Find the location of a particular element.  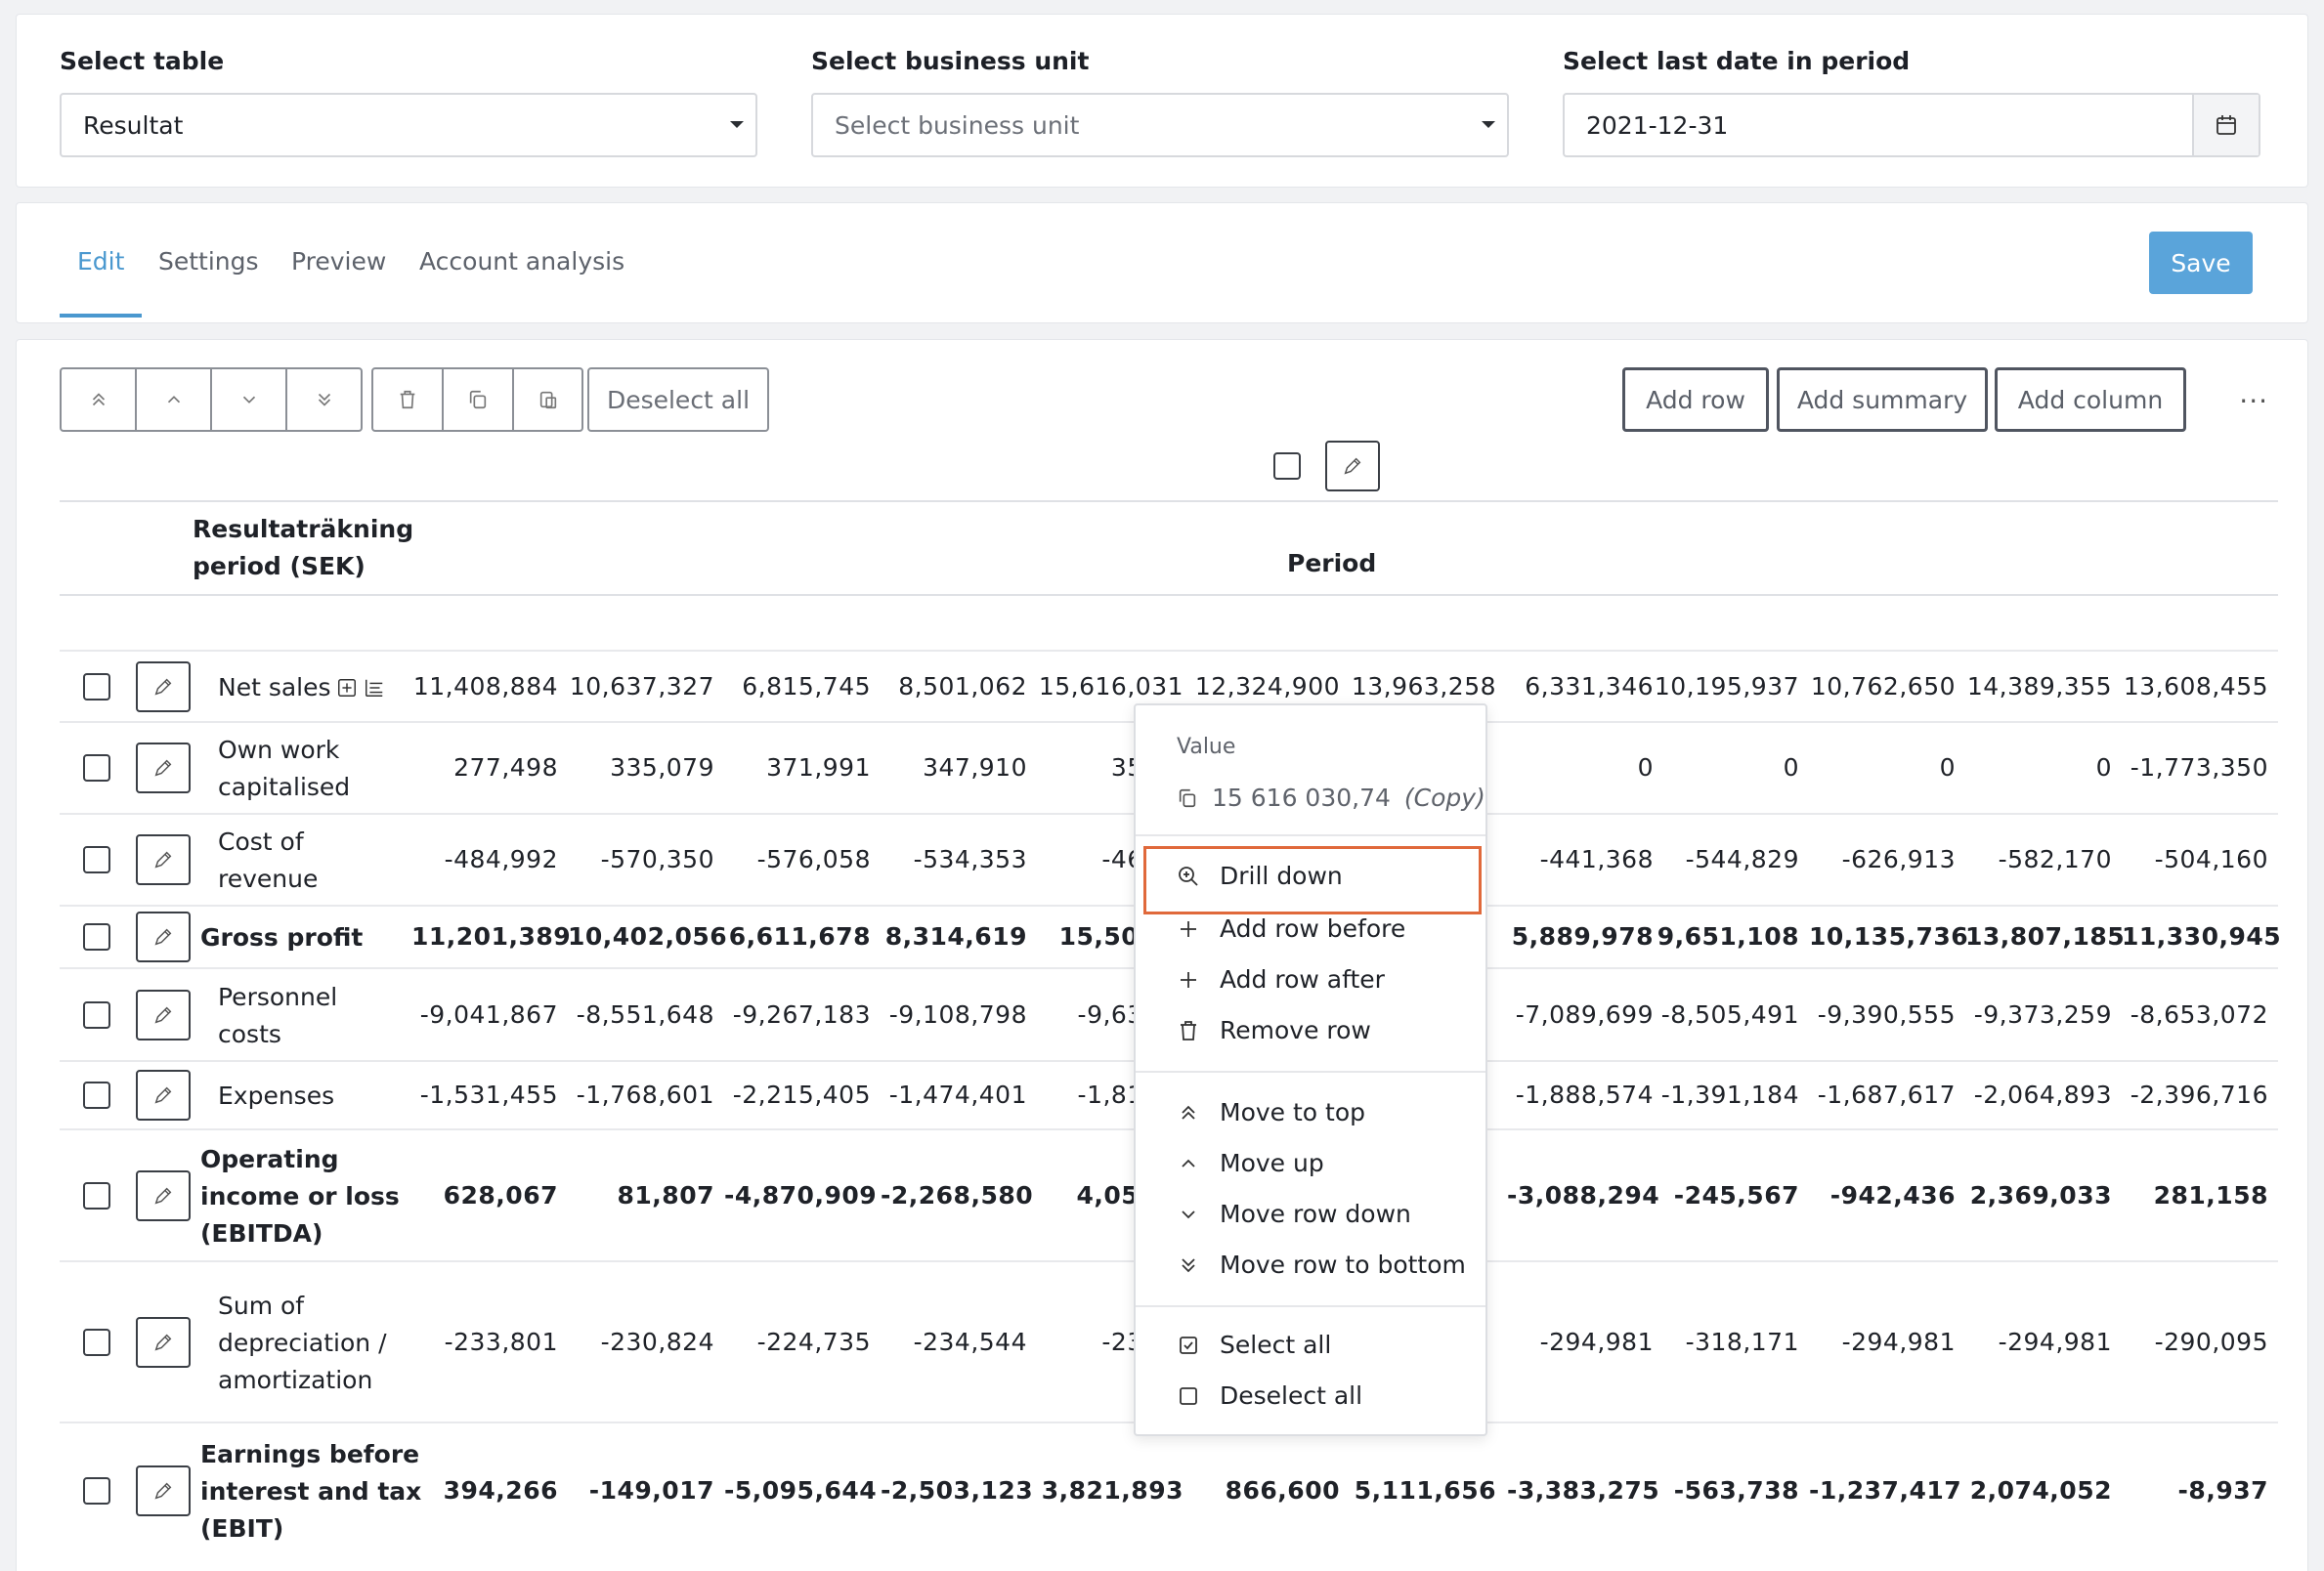

deselect-all-button: Deselect all is located at coordinates (678, 400).